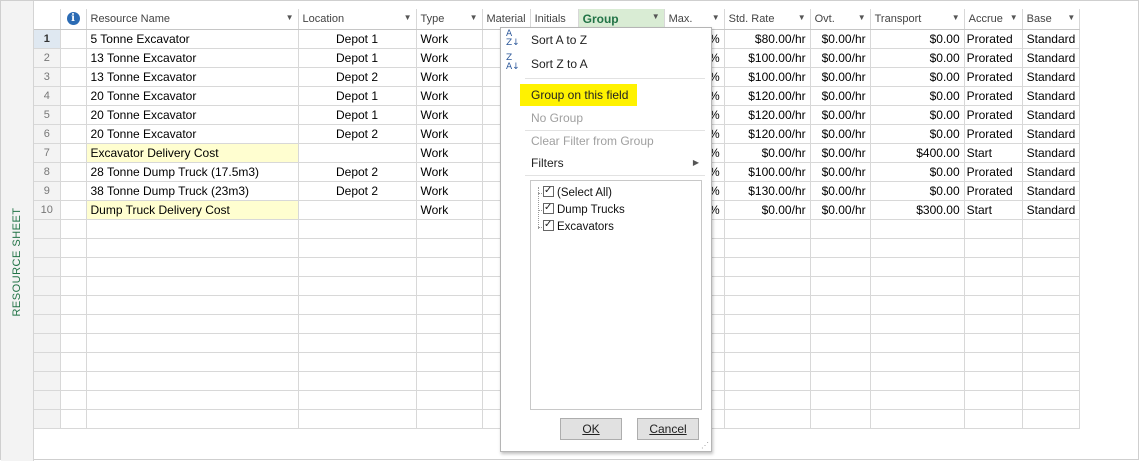 Image resolution: width=1139 pixels, height=461 pixels. Describe the element at coordinates (506, 19) in the screenshot. I see `column-header-material: Material` at that location.